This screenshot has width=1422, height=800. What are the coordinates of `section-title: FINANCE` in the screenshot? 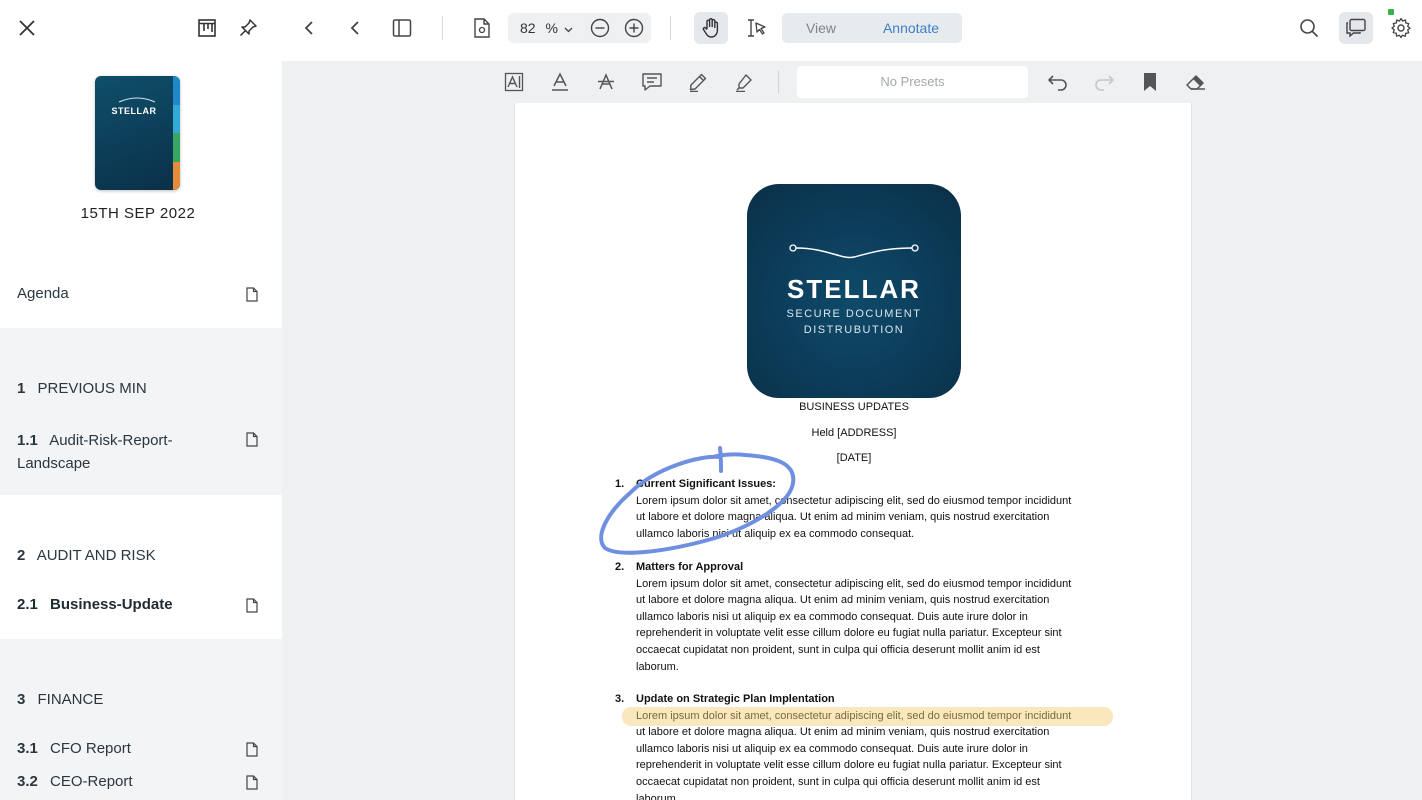 It's located at (70, 699).